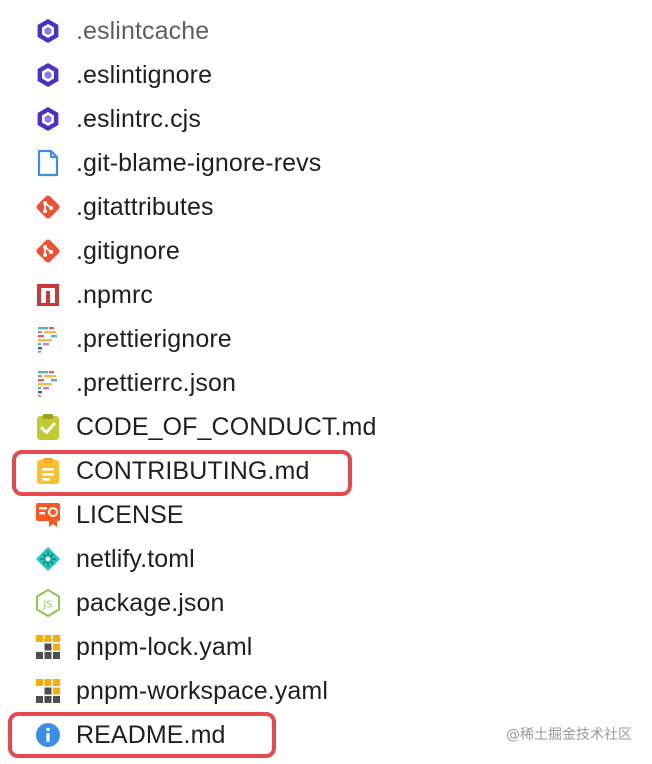 Image resolution: width=652 pixels, height=764 pixels. Describe the element at coordinates (326, 207) in the screenshot. I see `file-row-gitattributes: .gitattributes` at that location.